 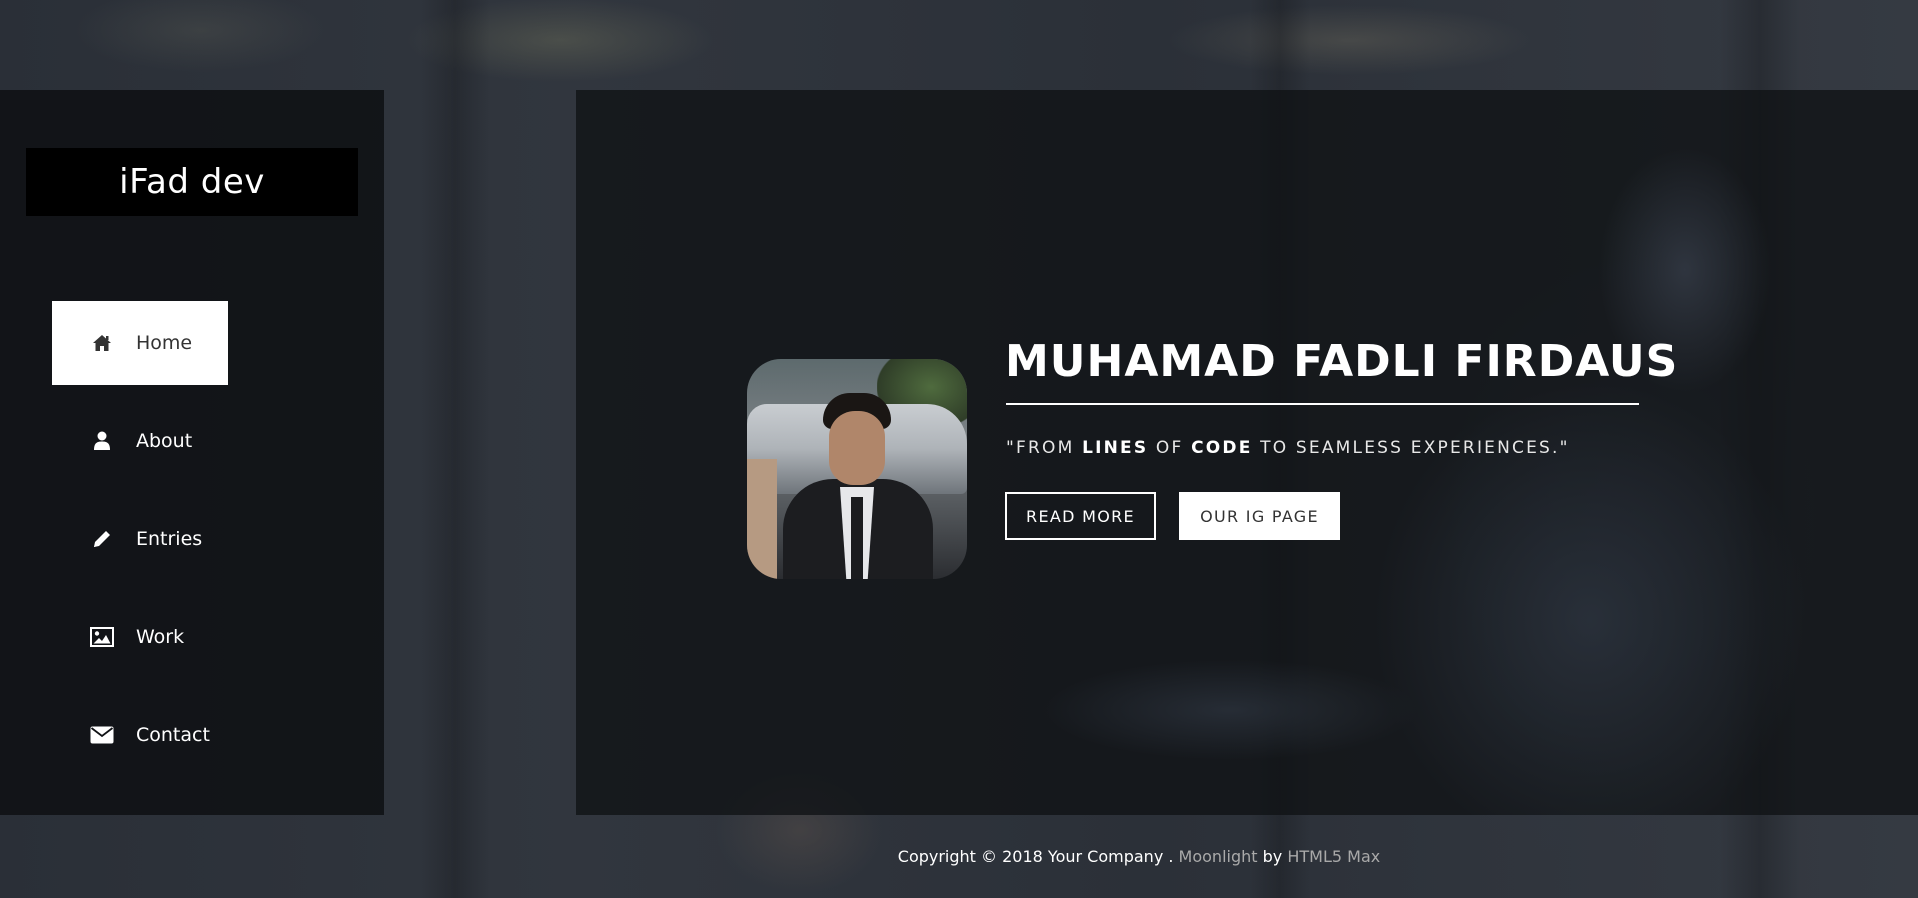 I want to click on tagline-text: "FROM, so click(x=1044, y=448).